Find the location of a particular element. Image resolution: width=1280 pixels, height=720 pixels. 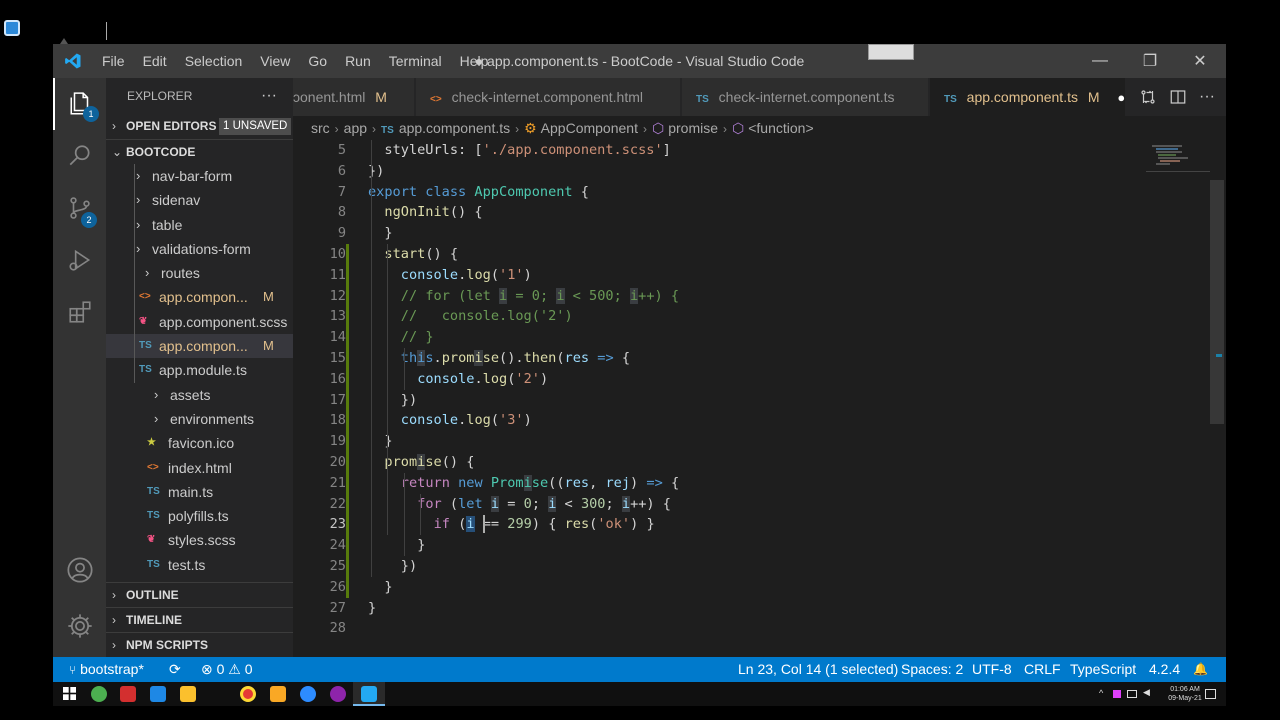

breadcrumb-method: promise is located at coordinates (693, 128).